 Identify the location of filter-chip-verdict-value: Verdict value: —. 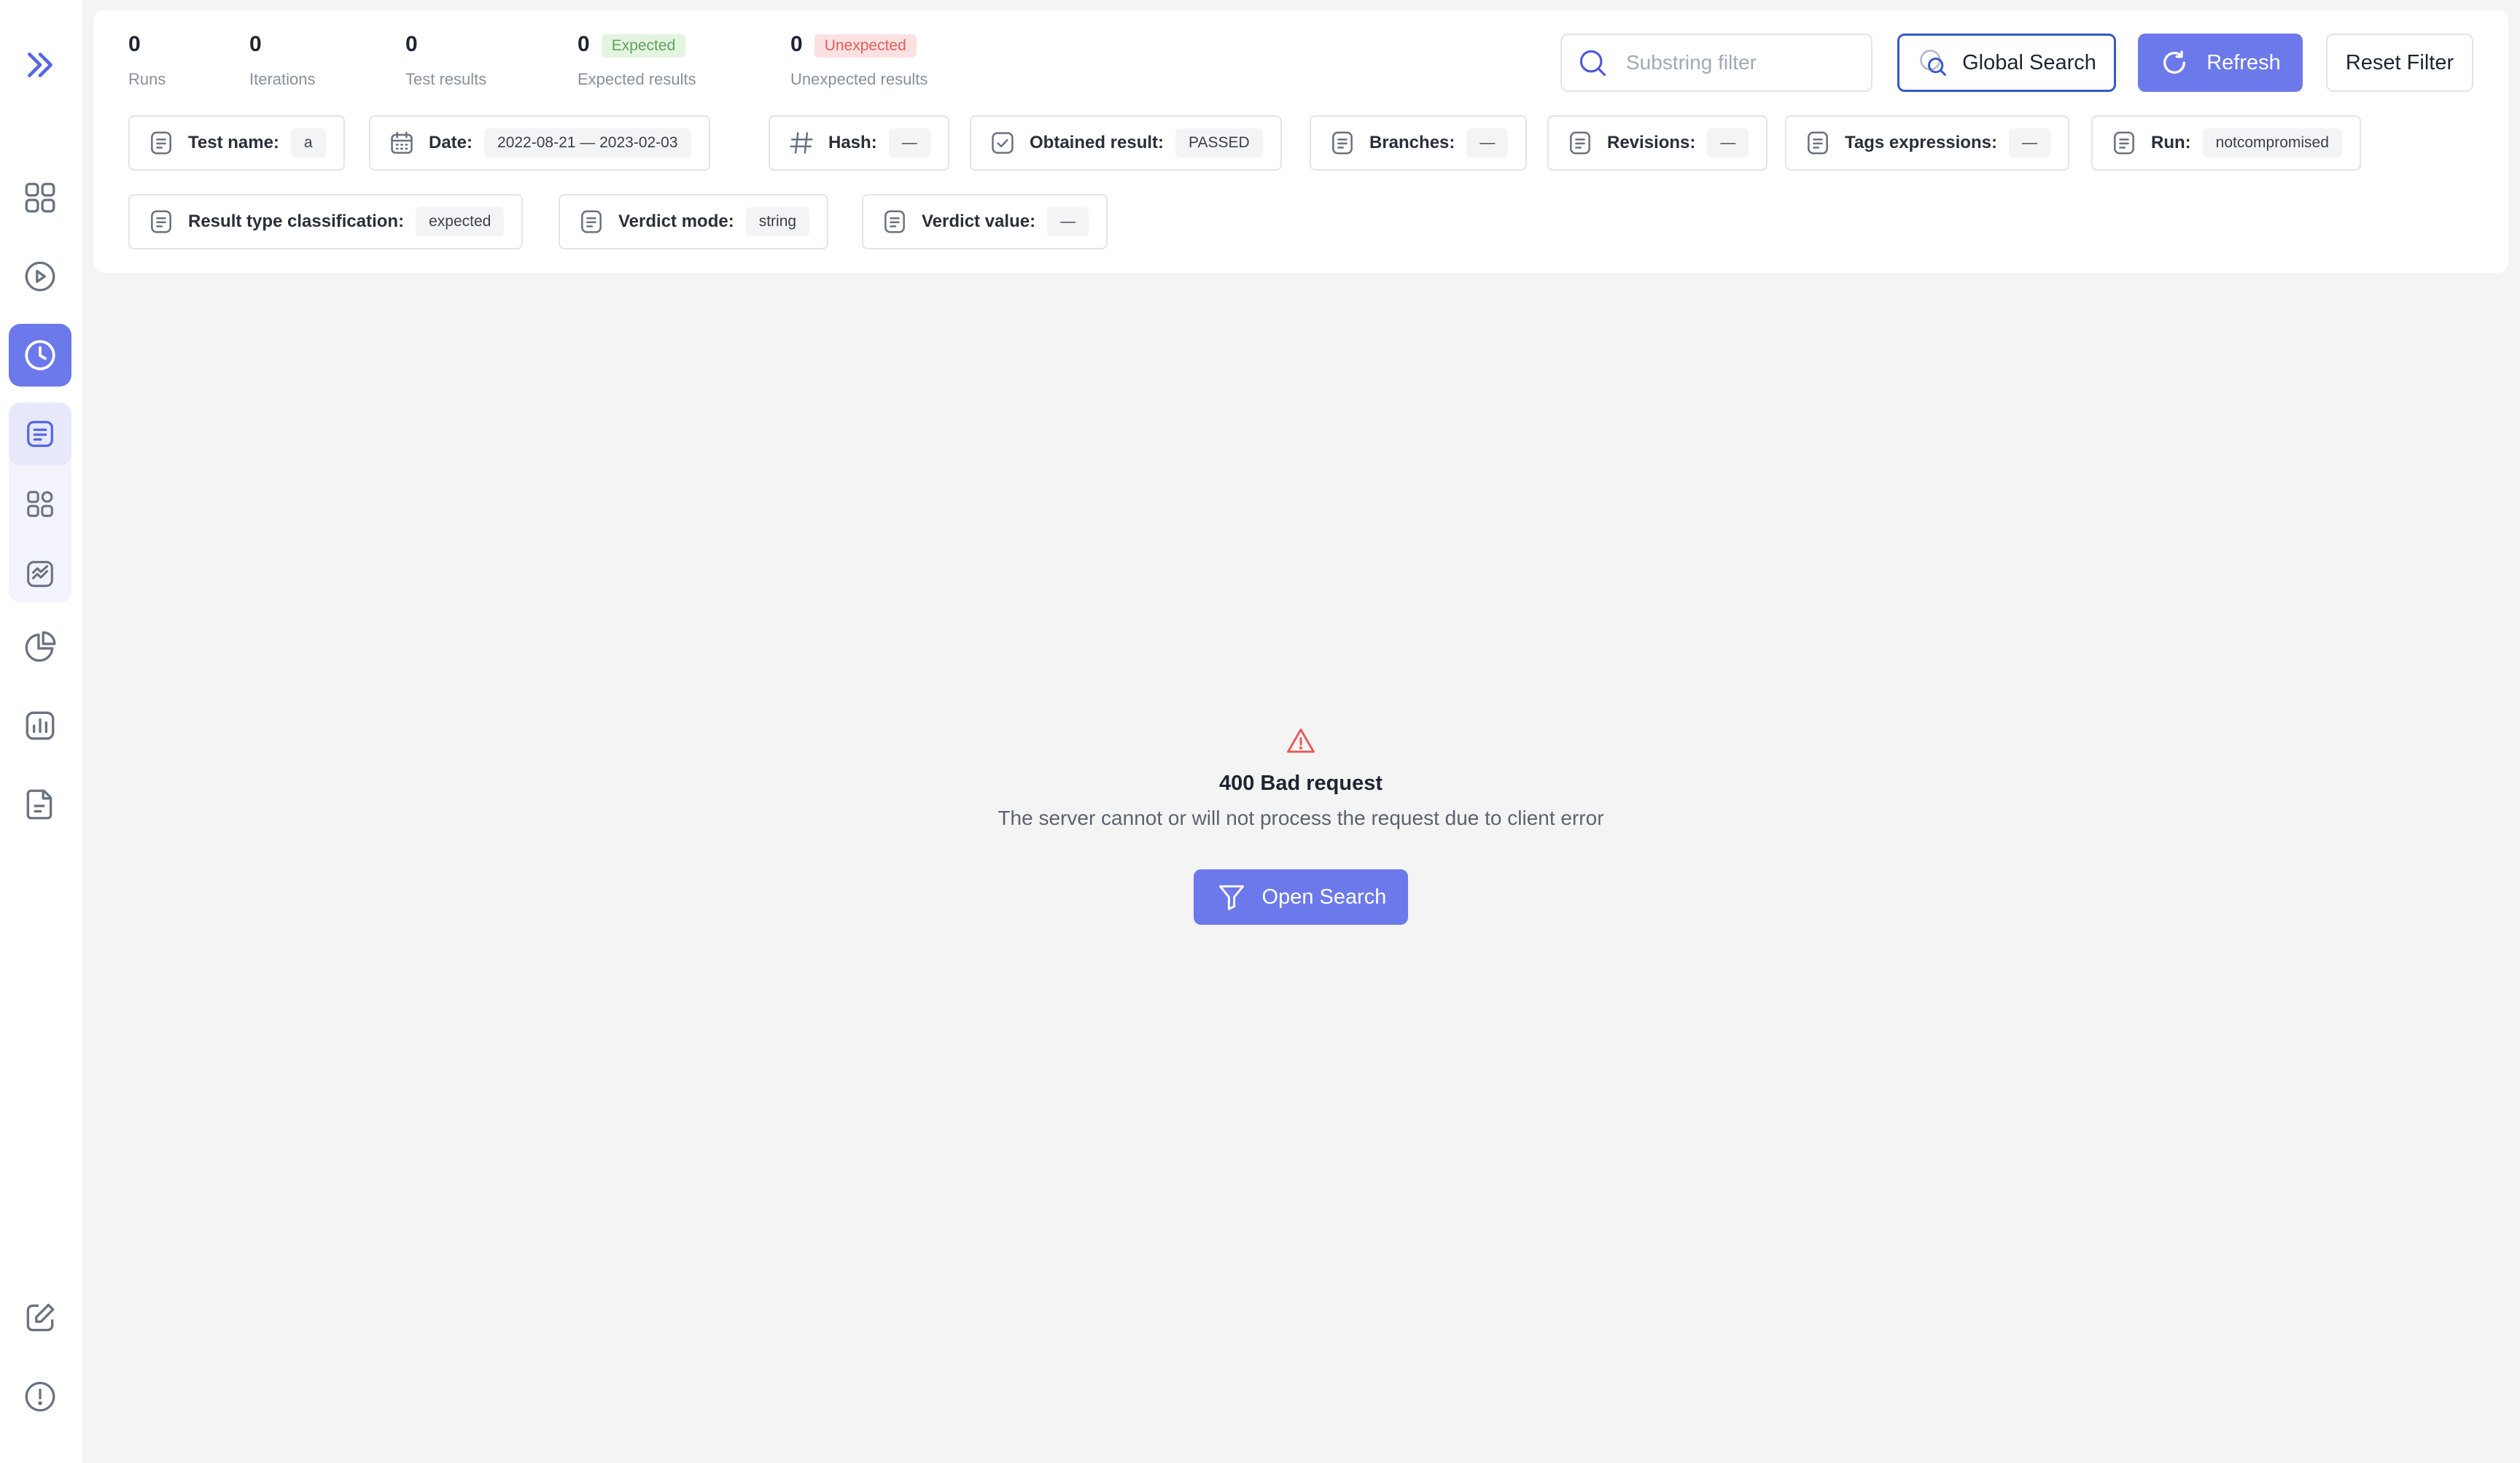
(985, 221).